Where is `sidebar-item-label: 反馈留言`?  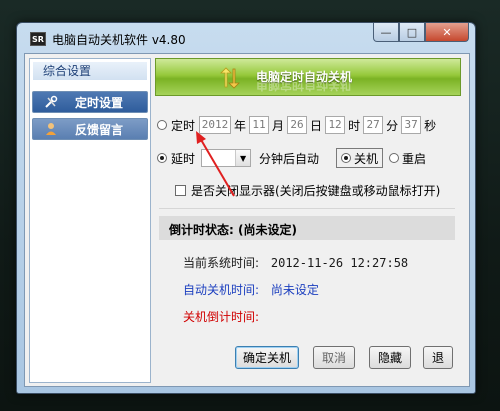
sidebar-item-label: 反馈留言 is located at coordinates (99, 129).